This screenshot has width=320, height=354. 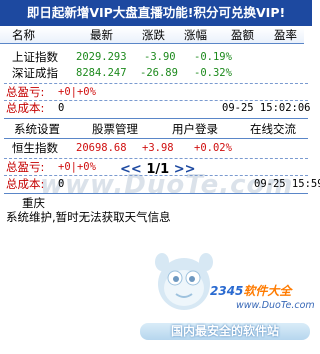 I want to click on latest-price: 2029.293, so click(x=101, y=57).